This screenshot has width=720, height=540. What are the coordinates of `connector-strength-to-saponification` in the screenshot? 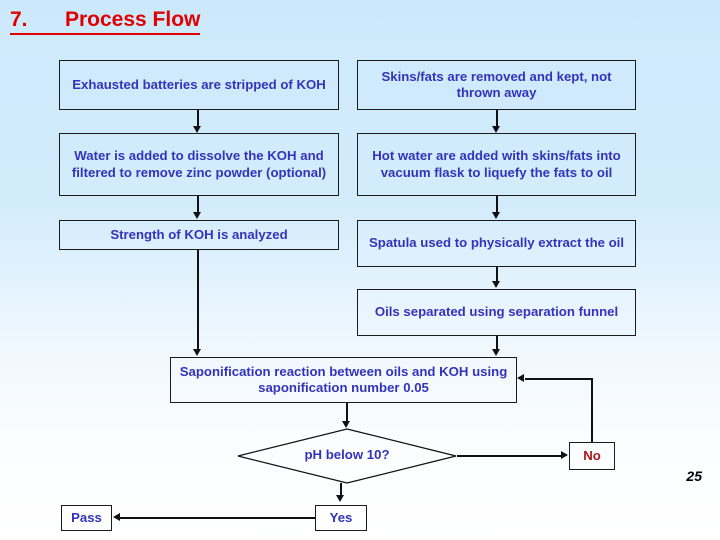 It's located at (198, 300).